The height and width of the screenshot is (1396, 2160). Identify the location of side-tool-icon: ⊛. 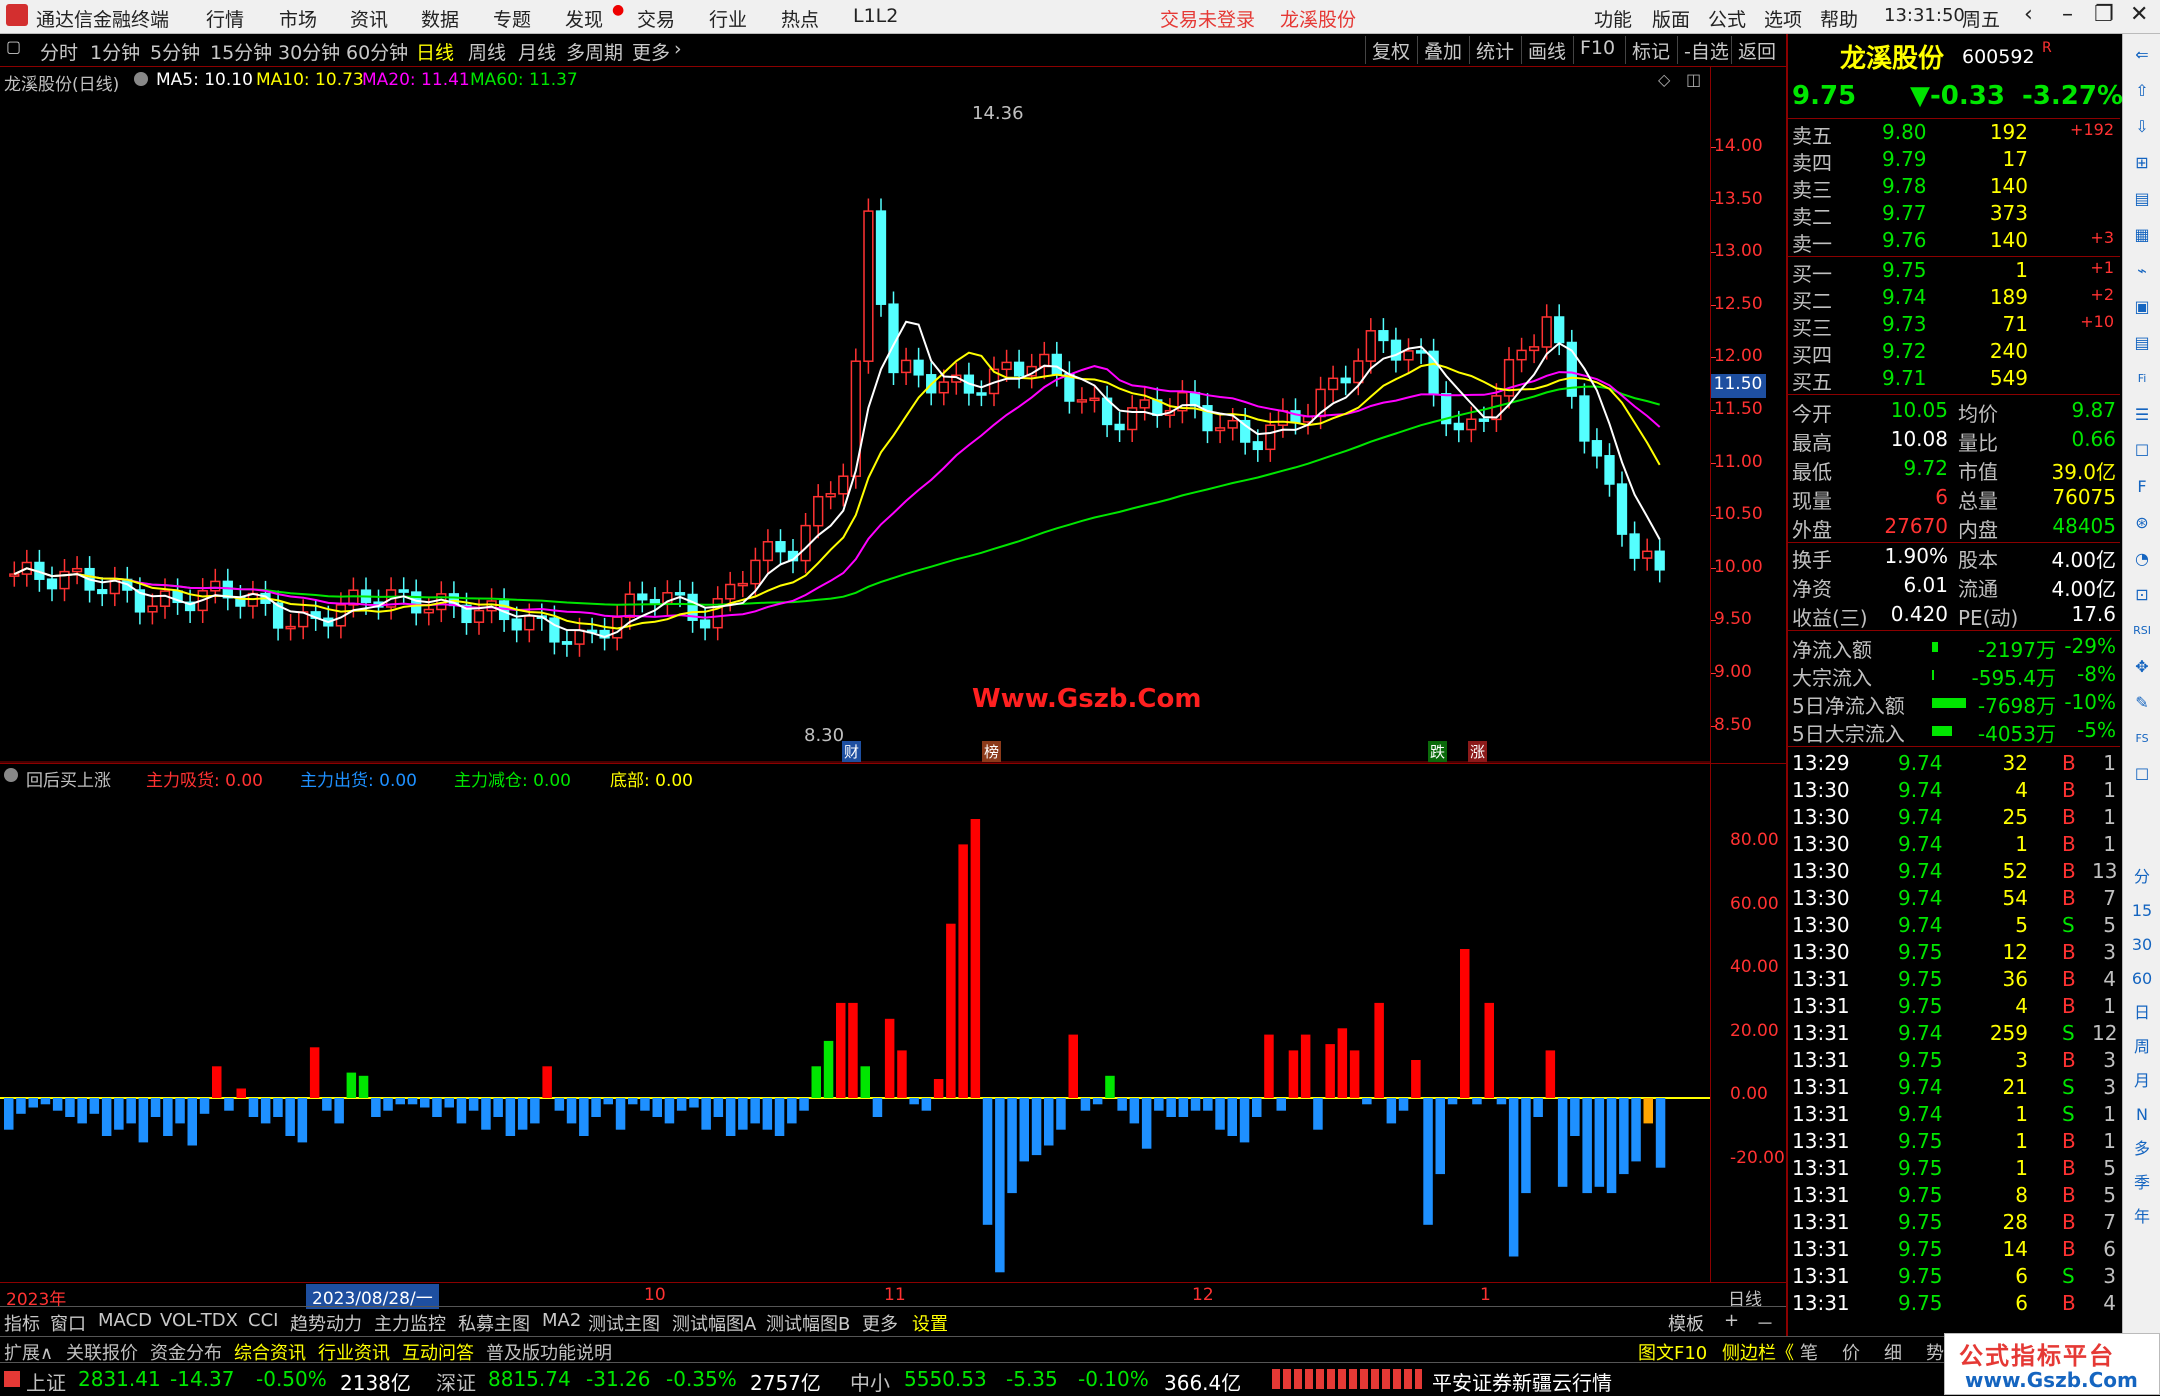
(2142, 523).